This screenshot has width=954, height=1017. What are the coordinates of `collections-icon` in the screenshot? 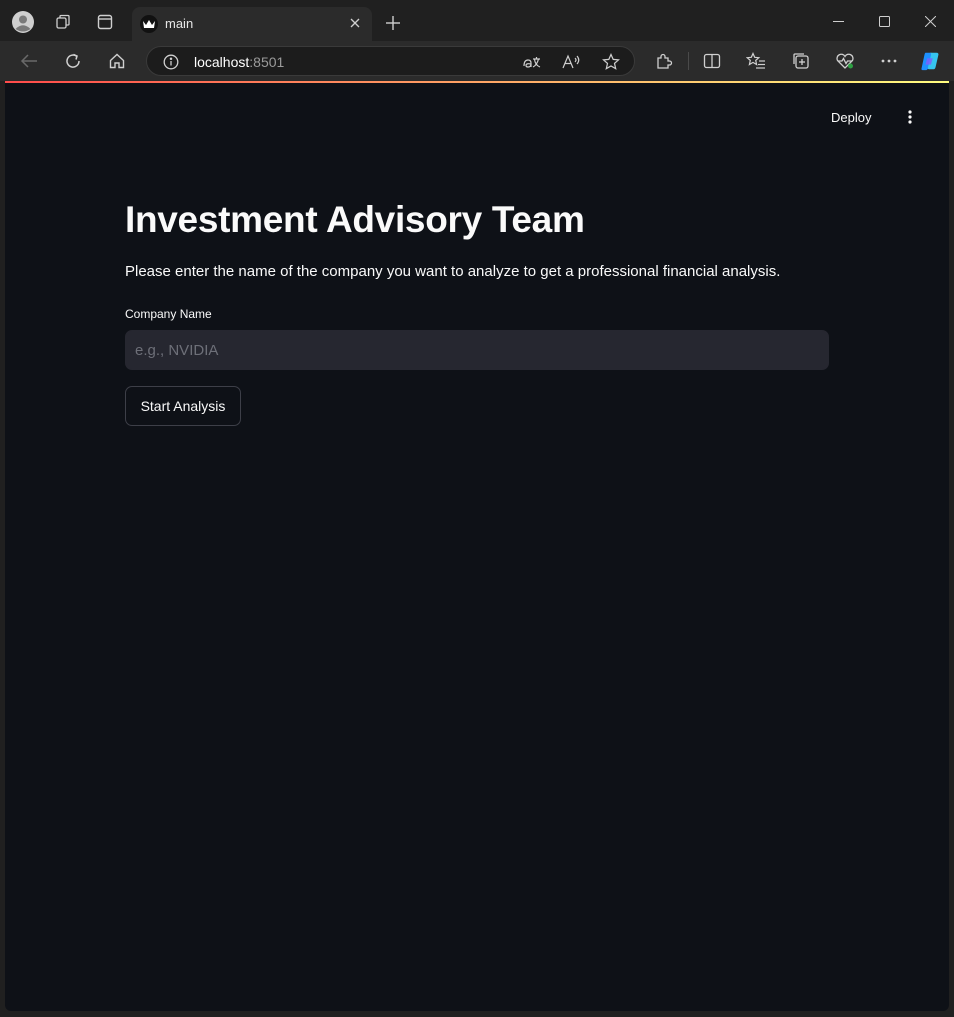 It's located at (801, 61).